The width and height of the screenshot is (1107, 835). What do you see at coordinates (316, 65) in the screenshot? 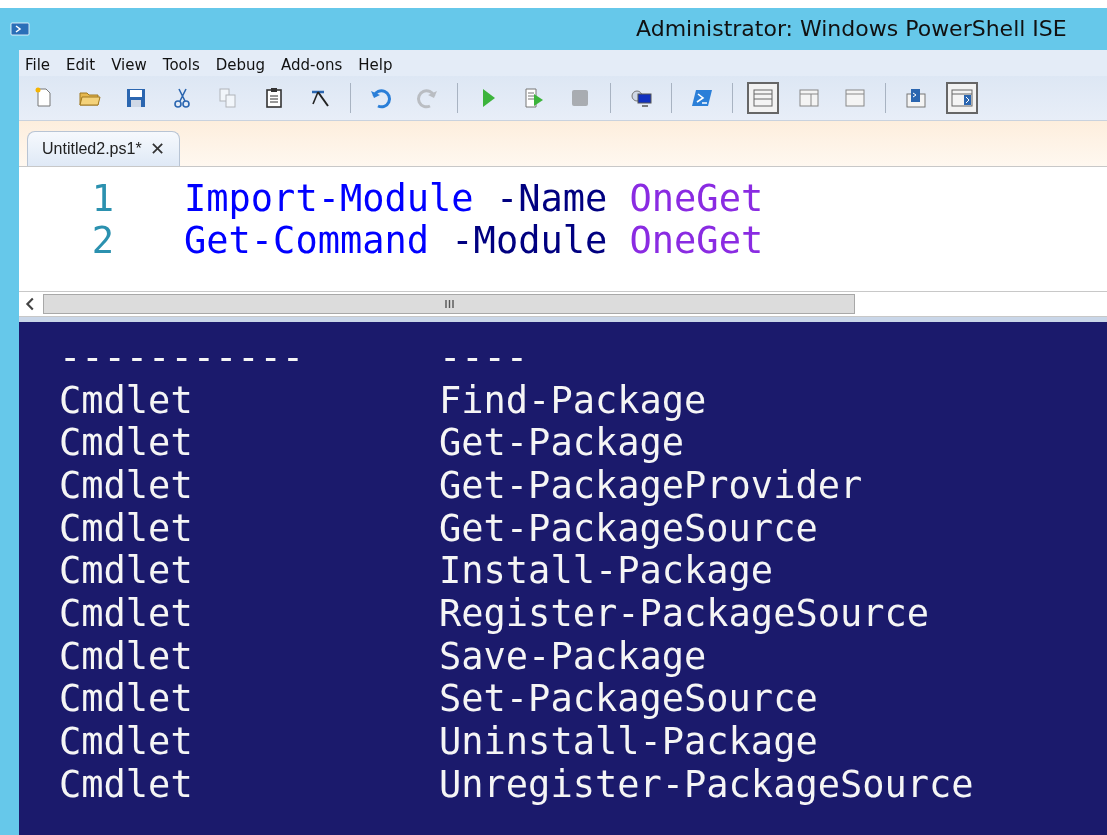
I see `menu-item: Add-ons` at bounding box center [316, 65].